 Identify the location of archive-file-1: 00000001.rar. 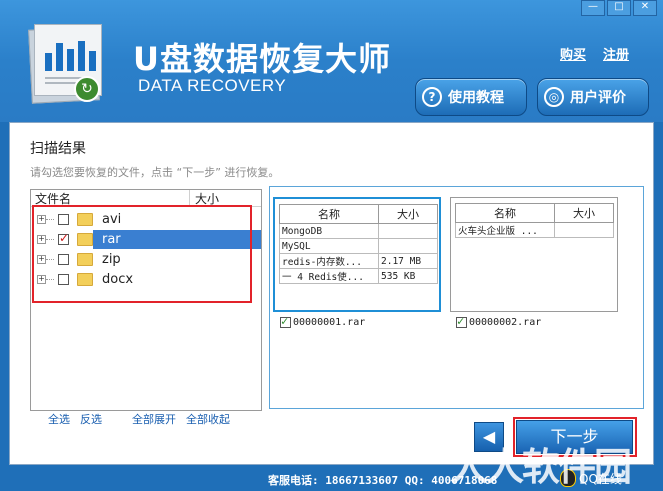
(323, 321).